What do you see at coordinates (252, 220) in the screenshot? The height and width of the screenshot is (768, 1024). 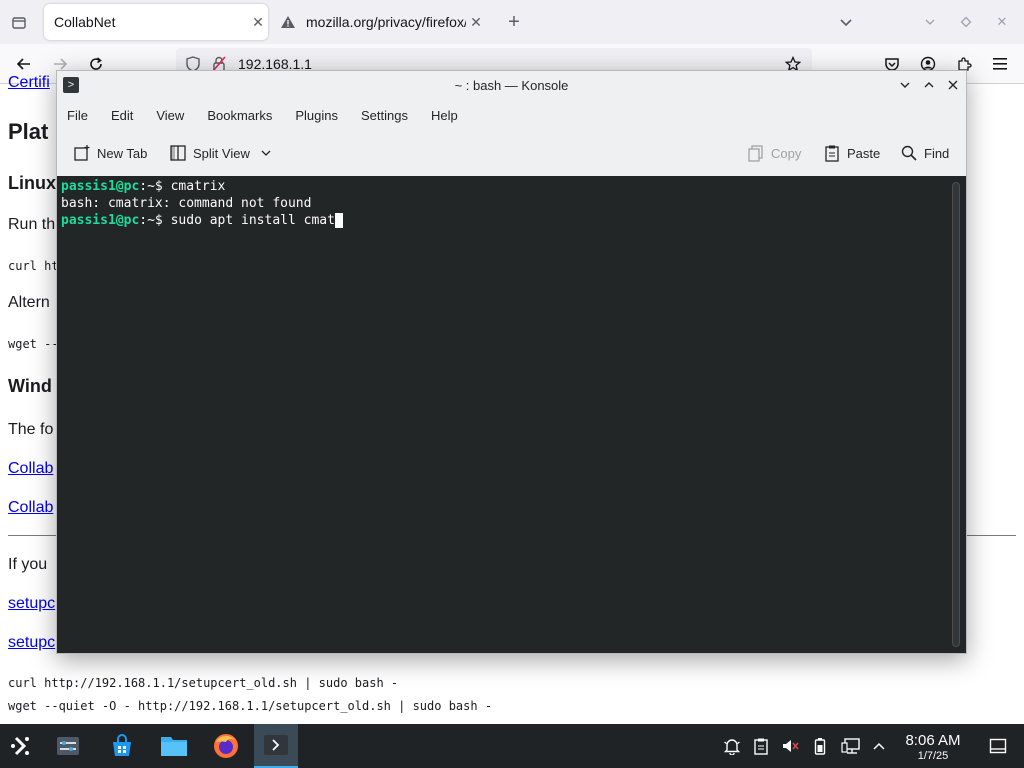 I see `terminal-command: sudo apt install cmat` at bounding box center [252, 220].